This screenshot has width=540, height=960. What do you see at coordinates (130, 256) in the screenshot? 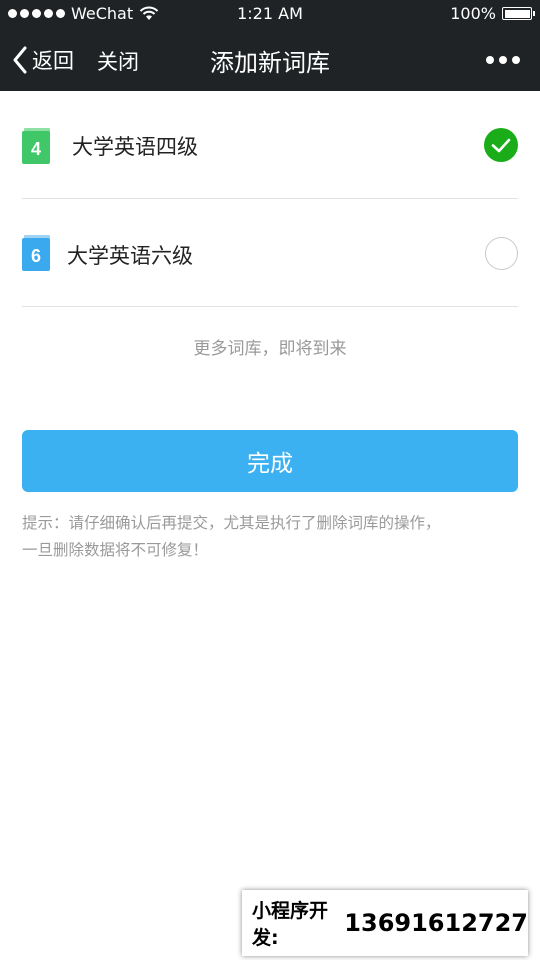
I see `wordbank-label: 大学英语六级` at bounding box center [130, 256].